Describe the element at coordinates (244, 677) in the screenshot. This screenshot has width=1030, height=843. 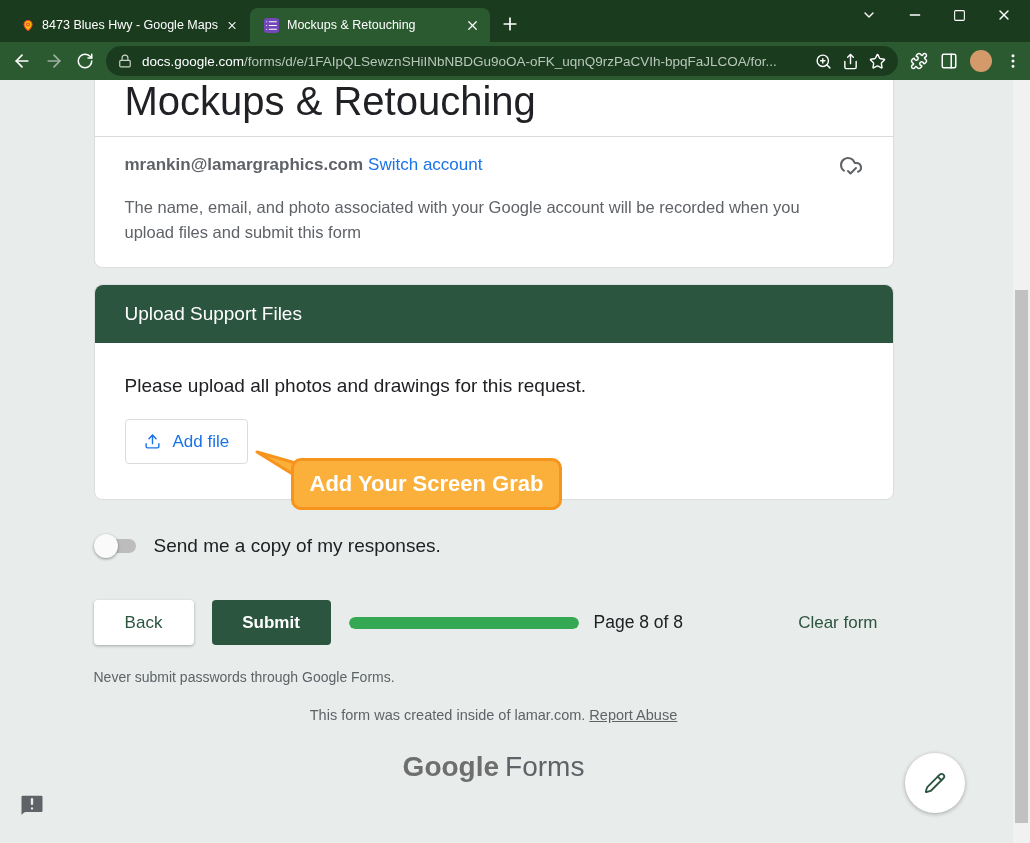
I see `password-note: Never submit passwords through Google Forms.` at that location.